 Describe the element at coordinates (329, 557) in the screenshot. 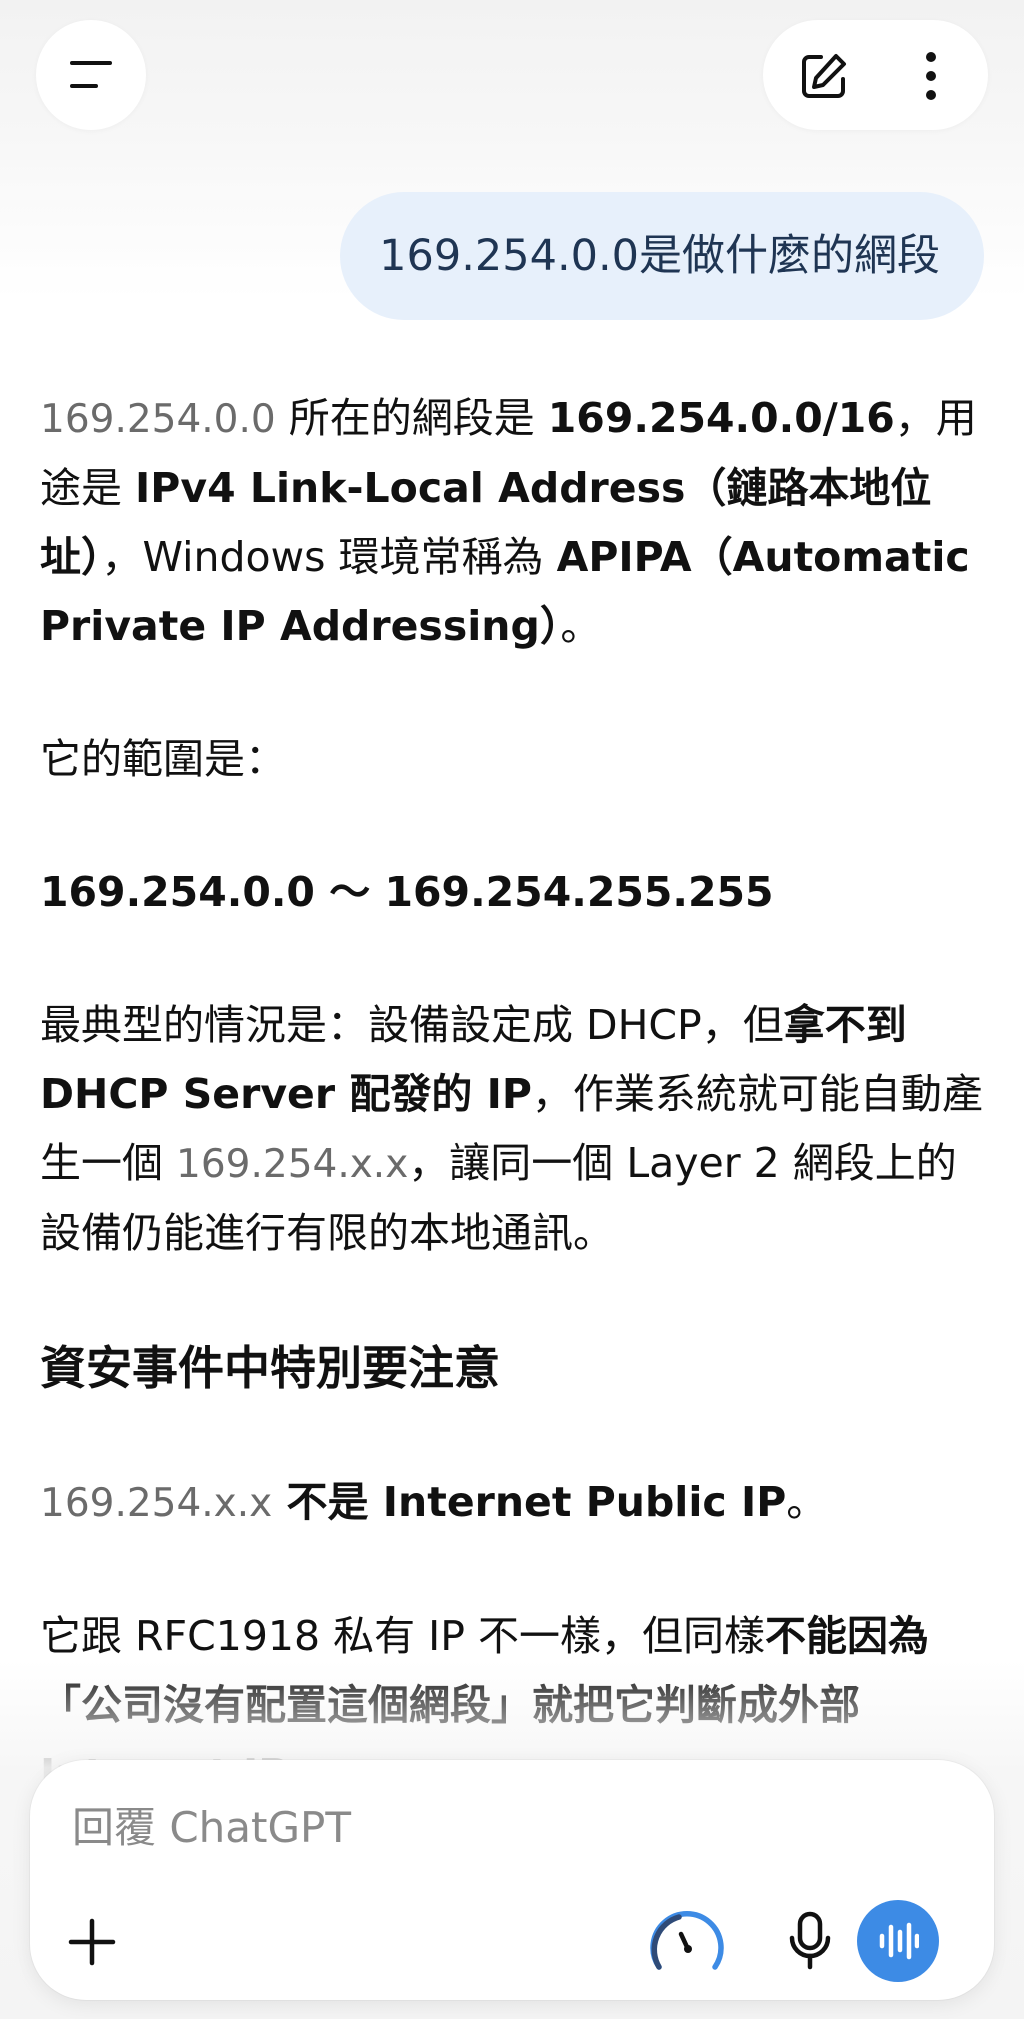

I see `answer-text: ，Windows 環境常稱為` at that location.